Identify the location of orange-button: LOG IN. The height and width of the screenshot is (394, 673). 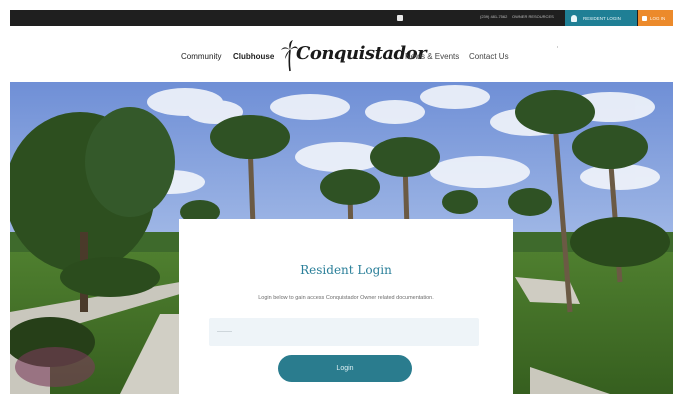
(655, 18).